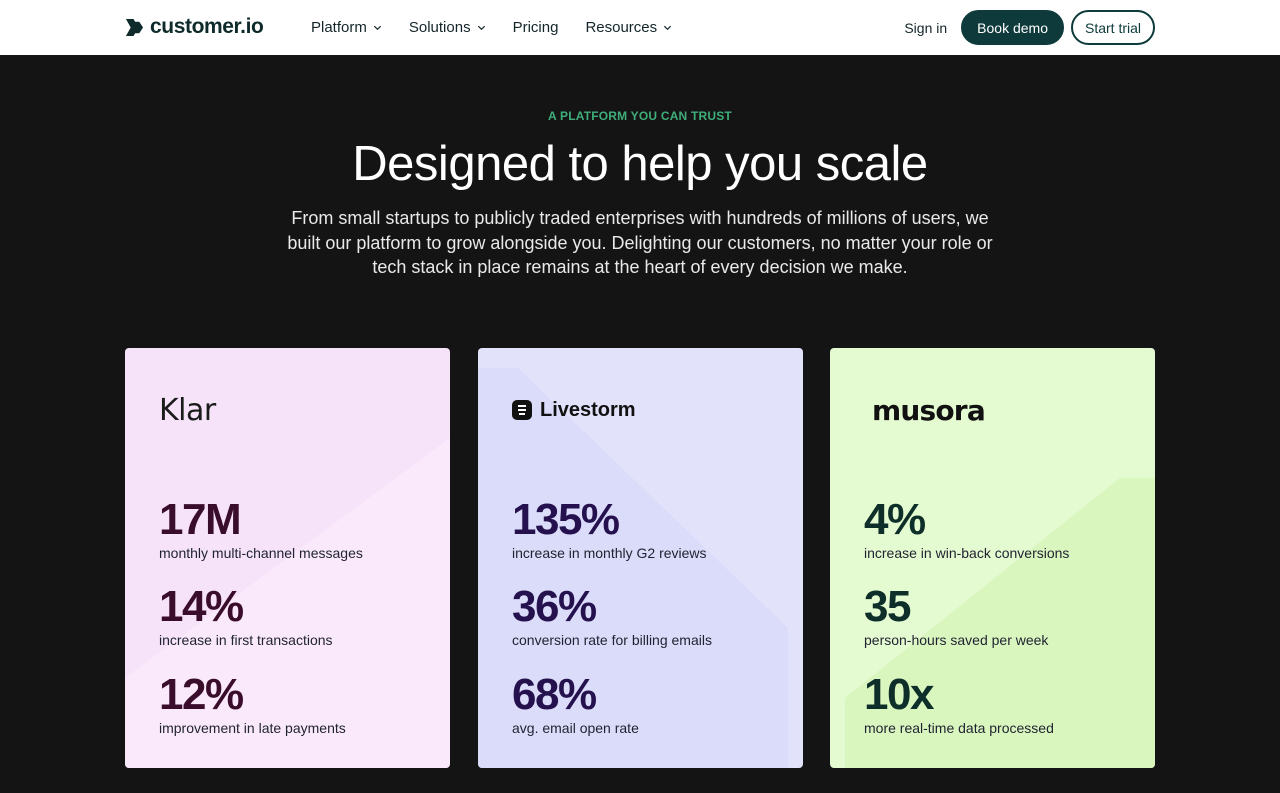 This screenshot has height=793, width=1280. What do you see at coordinates (200, 519) in the screenshot?
I see `stat-value: 17M` at bounding box center [200, 519].